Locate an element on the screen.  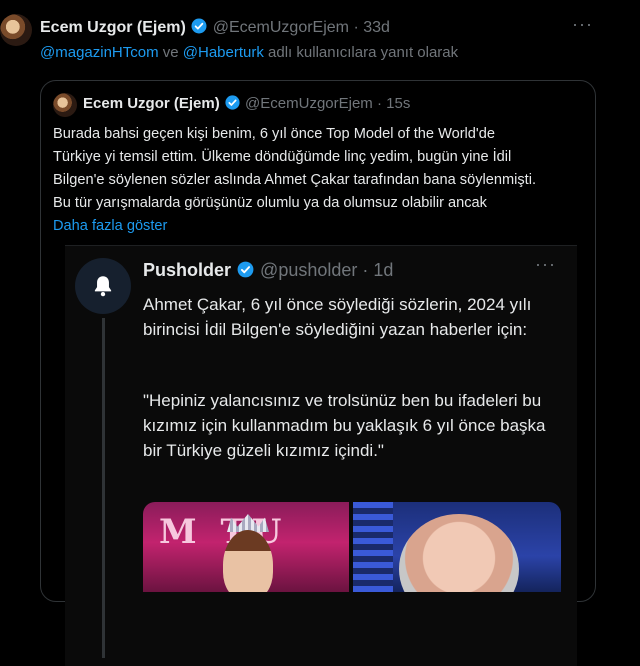
timestamp: 1d is located at coordinates (383, 270).